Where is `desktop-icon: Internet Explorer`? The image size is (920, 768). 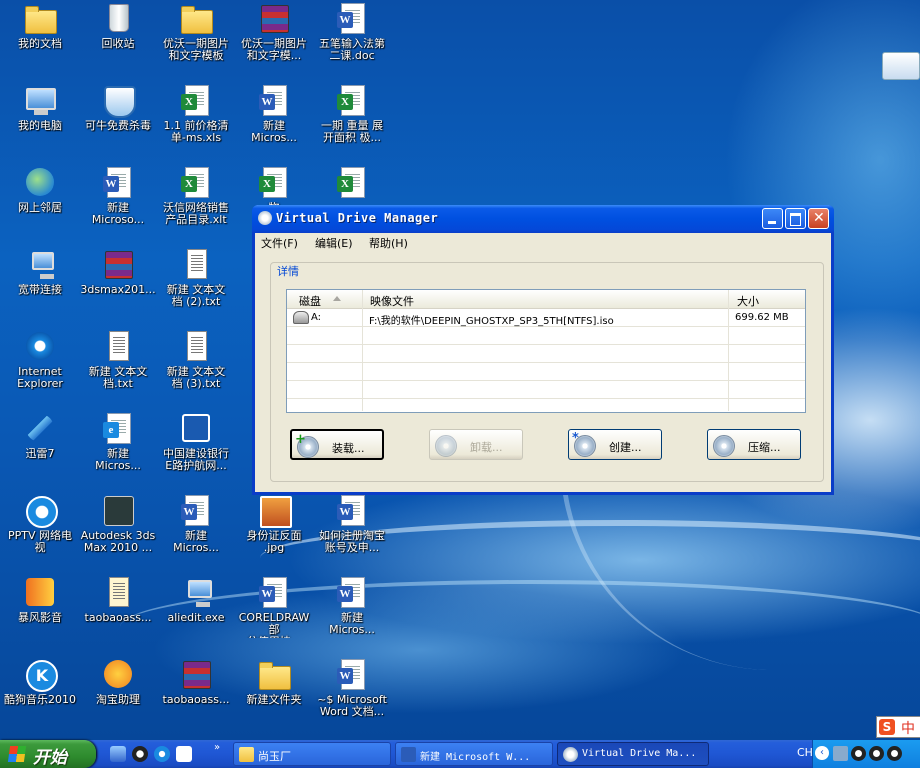 desktop-icon: Internet Explorer is located at coordinates (40, 370).